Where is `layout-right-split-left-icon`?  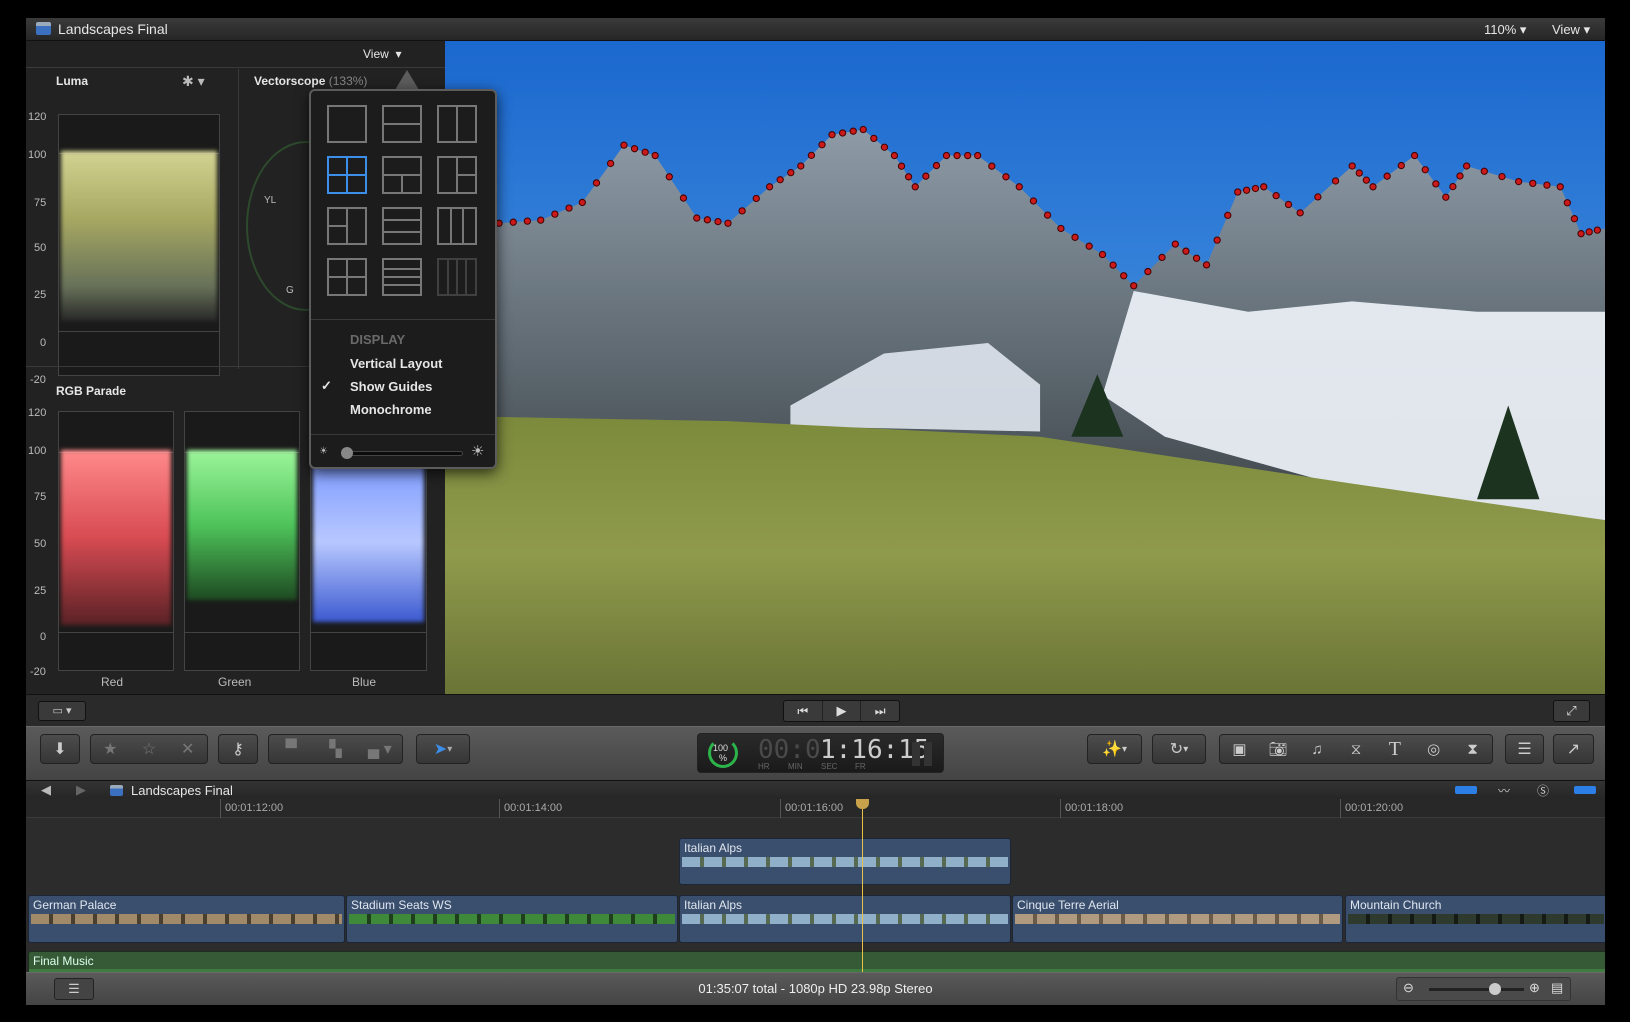
layout-right-split-left-icon is located at coordinates (347, 226).